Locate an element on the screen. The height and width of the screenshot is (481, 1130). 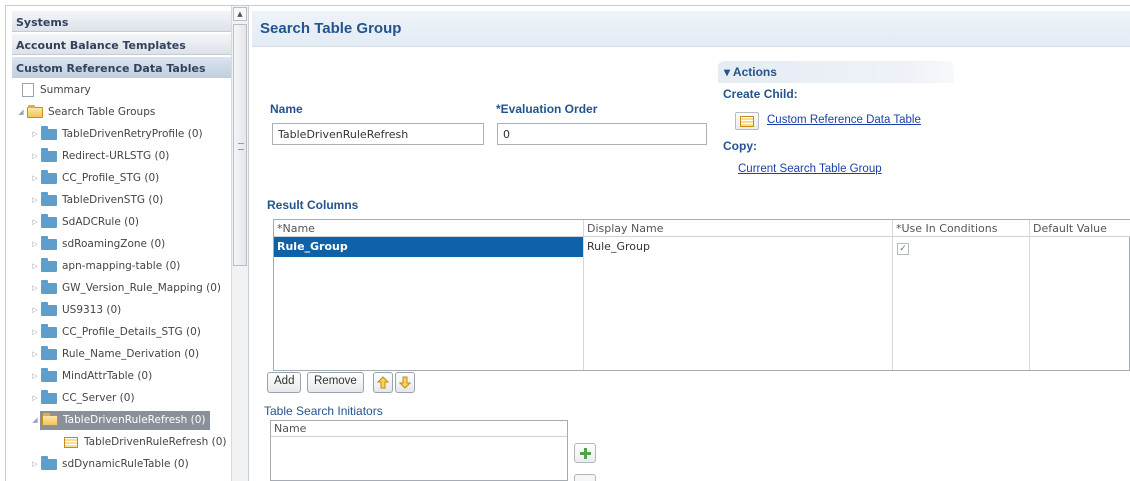
sidebar-scrollbar: ▲ is located at coordinates (239, 243).